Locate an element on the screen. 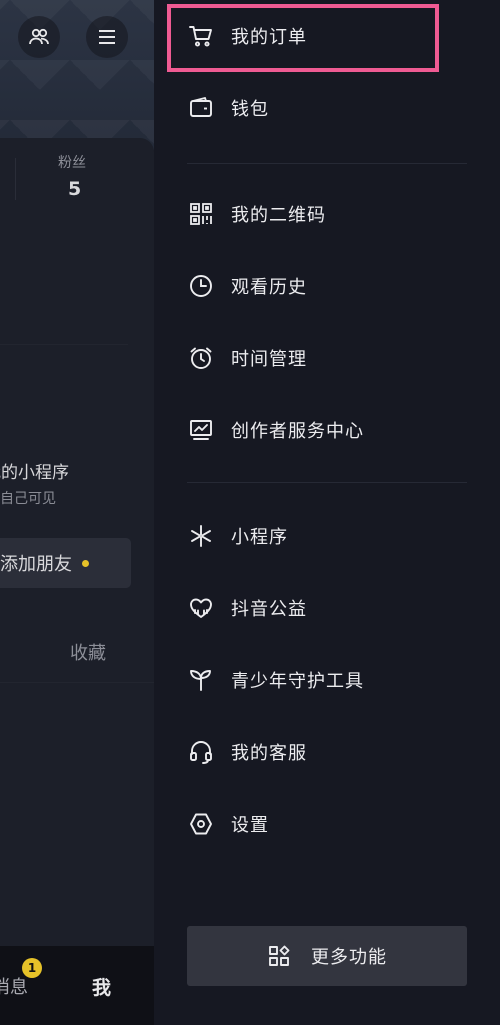 The image size is (500, 1025). friends-button is located at coordinates (39, 37).